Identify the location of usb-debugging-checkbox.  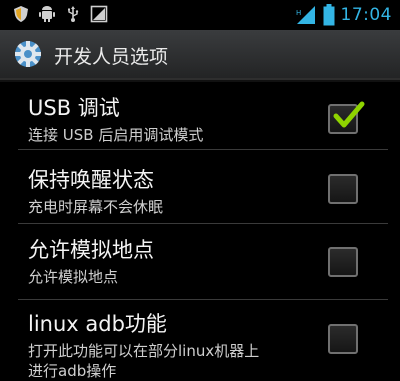
(346, 117).